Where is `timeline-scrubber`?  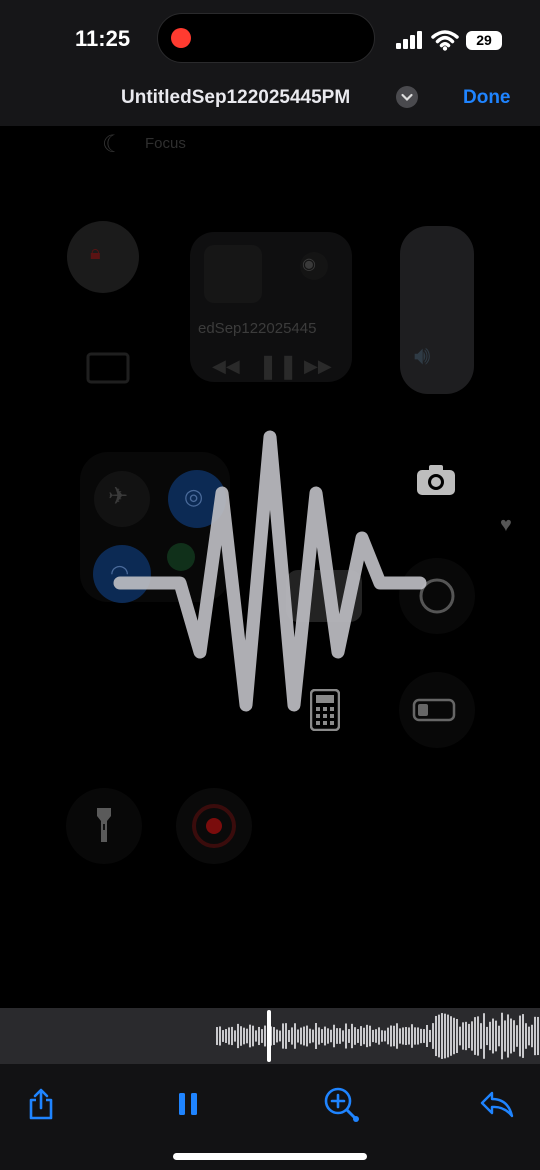 timeline-scrubber is located at coordinates (270, 1036).